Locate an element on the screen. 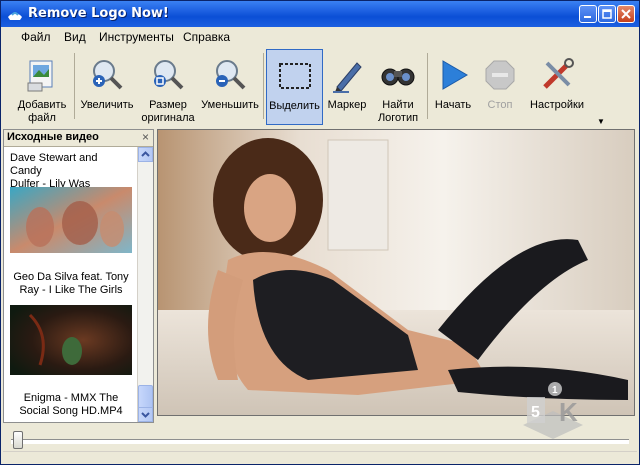 The image size is (640, 465). marker-pen-icon is located at coordinates (347, 77).